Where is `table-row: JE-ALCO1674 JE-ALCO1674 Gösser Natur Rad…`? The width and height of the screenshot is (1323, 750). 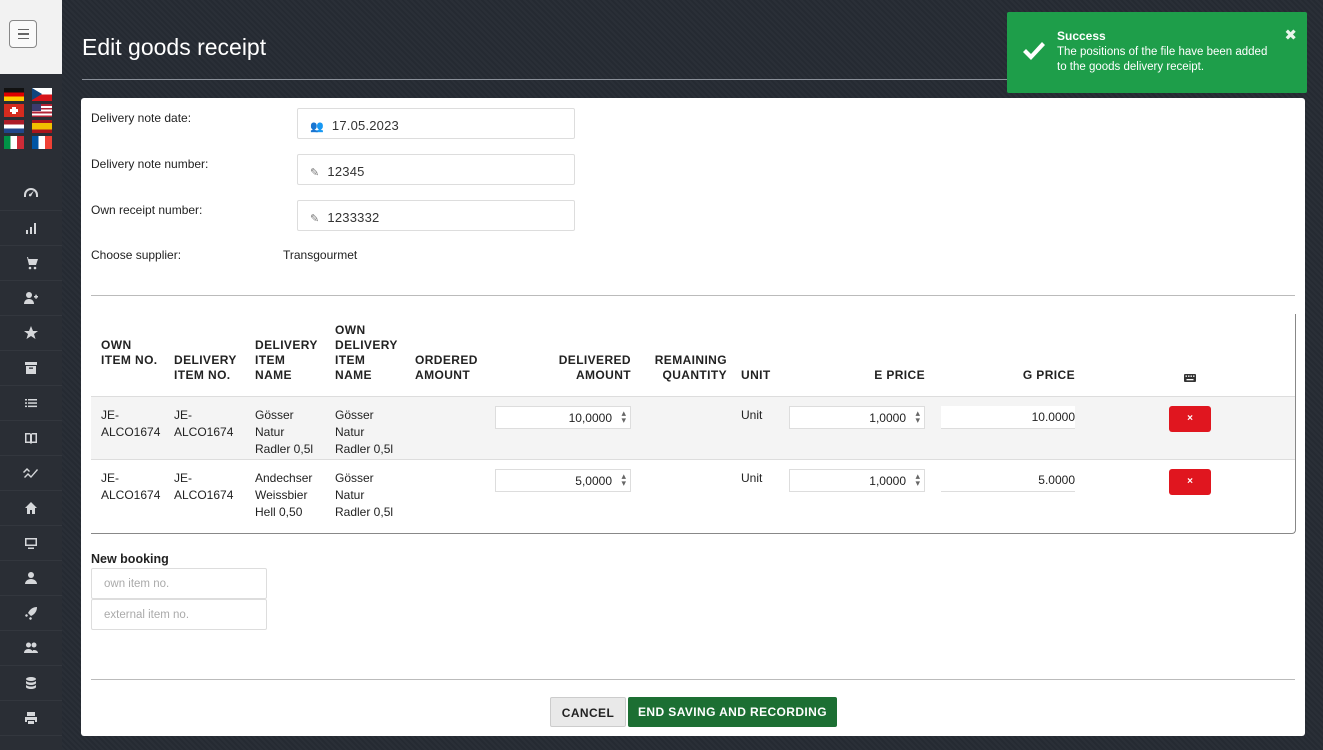
table-row: JE-ALCO1674 JE-ALCO1674 Gösser Natur Rad… is located at coordinates (693, 427).